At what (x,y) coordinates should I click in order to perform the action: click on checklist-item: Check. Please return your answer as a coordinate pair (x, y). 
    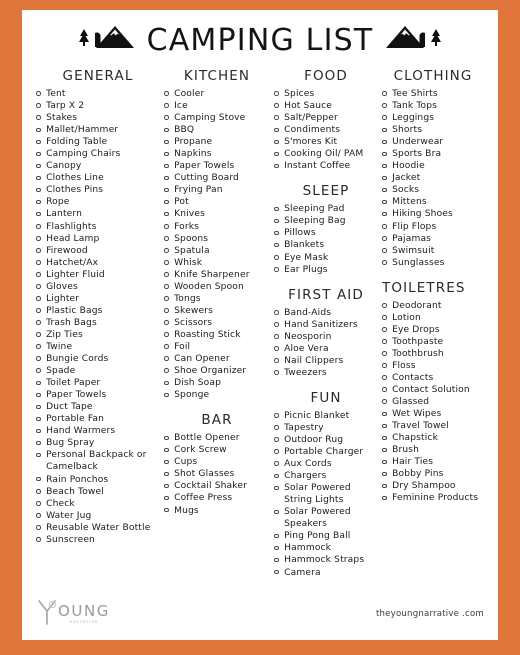
    Looking at the image, I should click on (98, 504).